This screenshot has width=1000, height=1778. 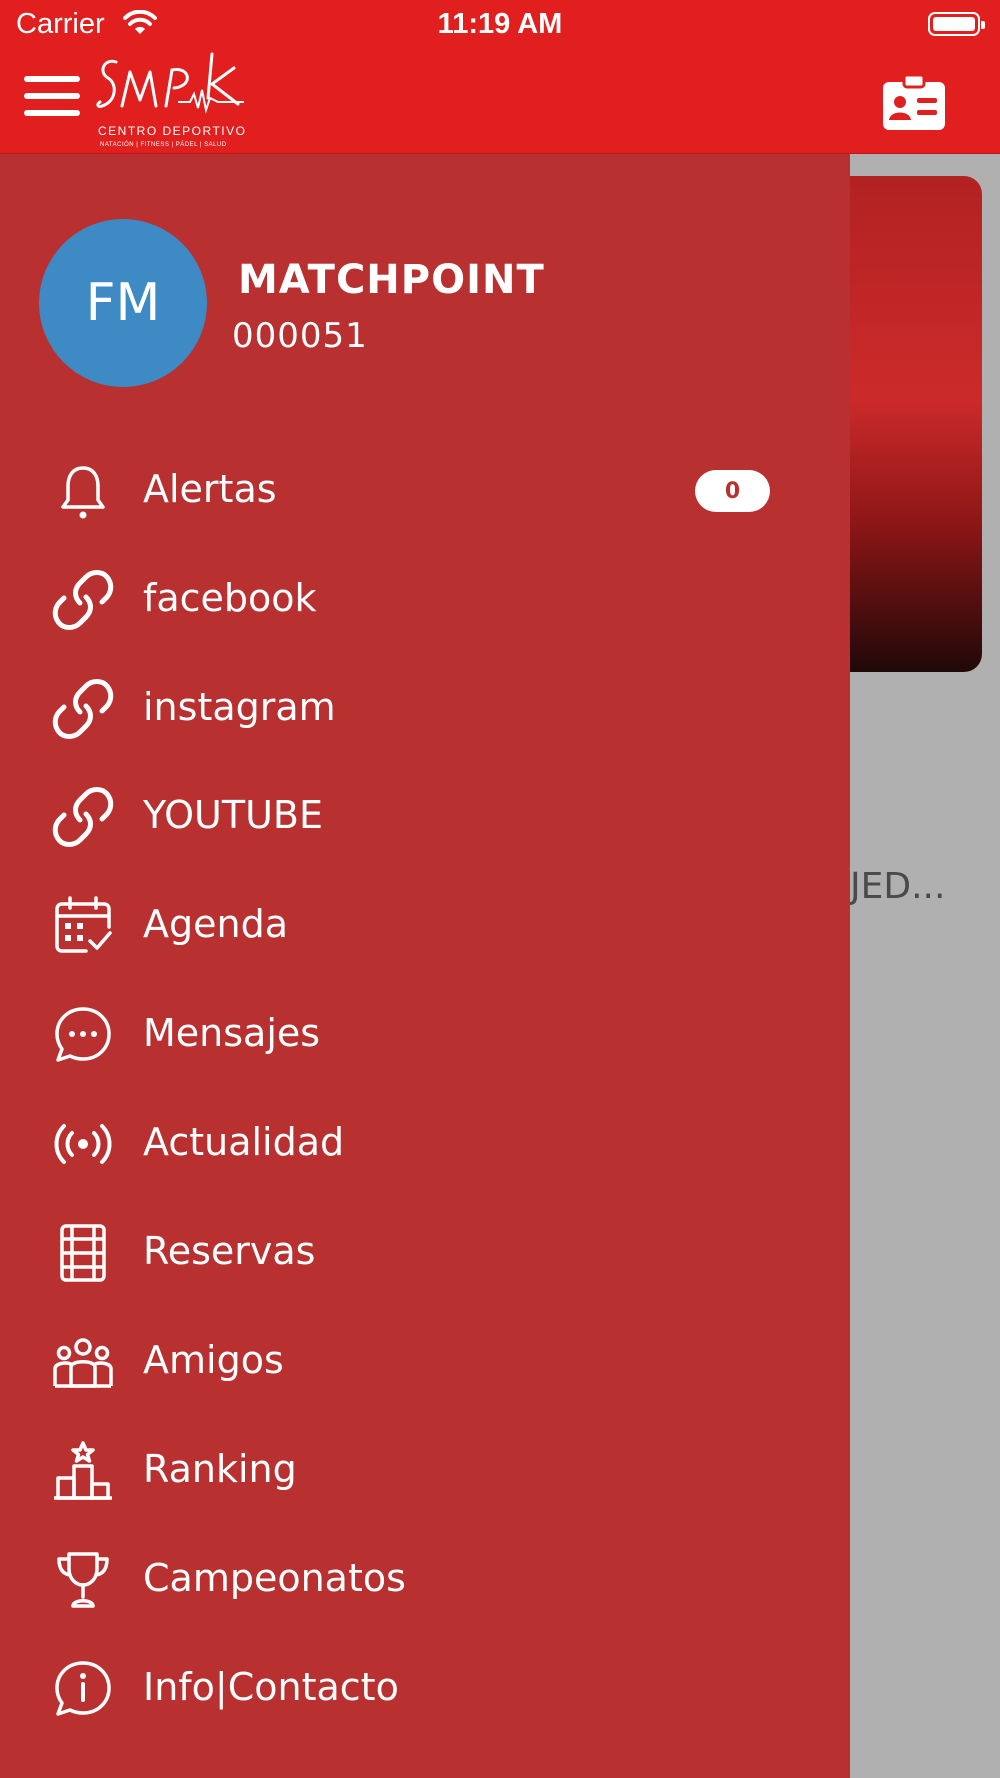 What do you see at coordinates (425, 1359) in the screenshot?
I see `menu-item-amigos: Amigos` at bounding box center [425, 1359].